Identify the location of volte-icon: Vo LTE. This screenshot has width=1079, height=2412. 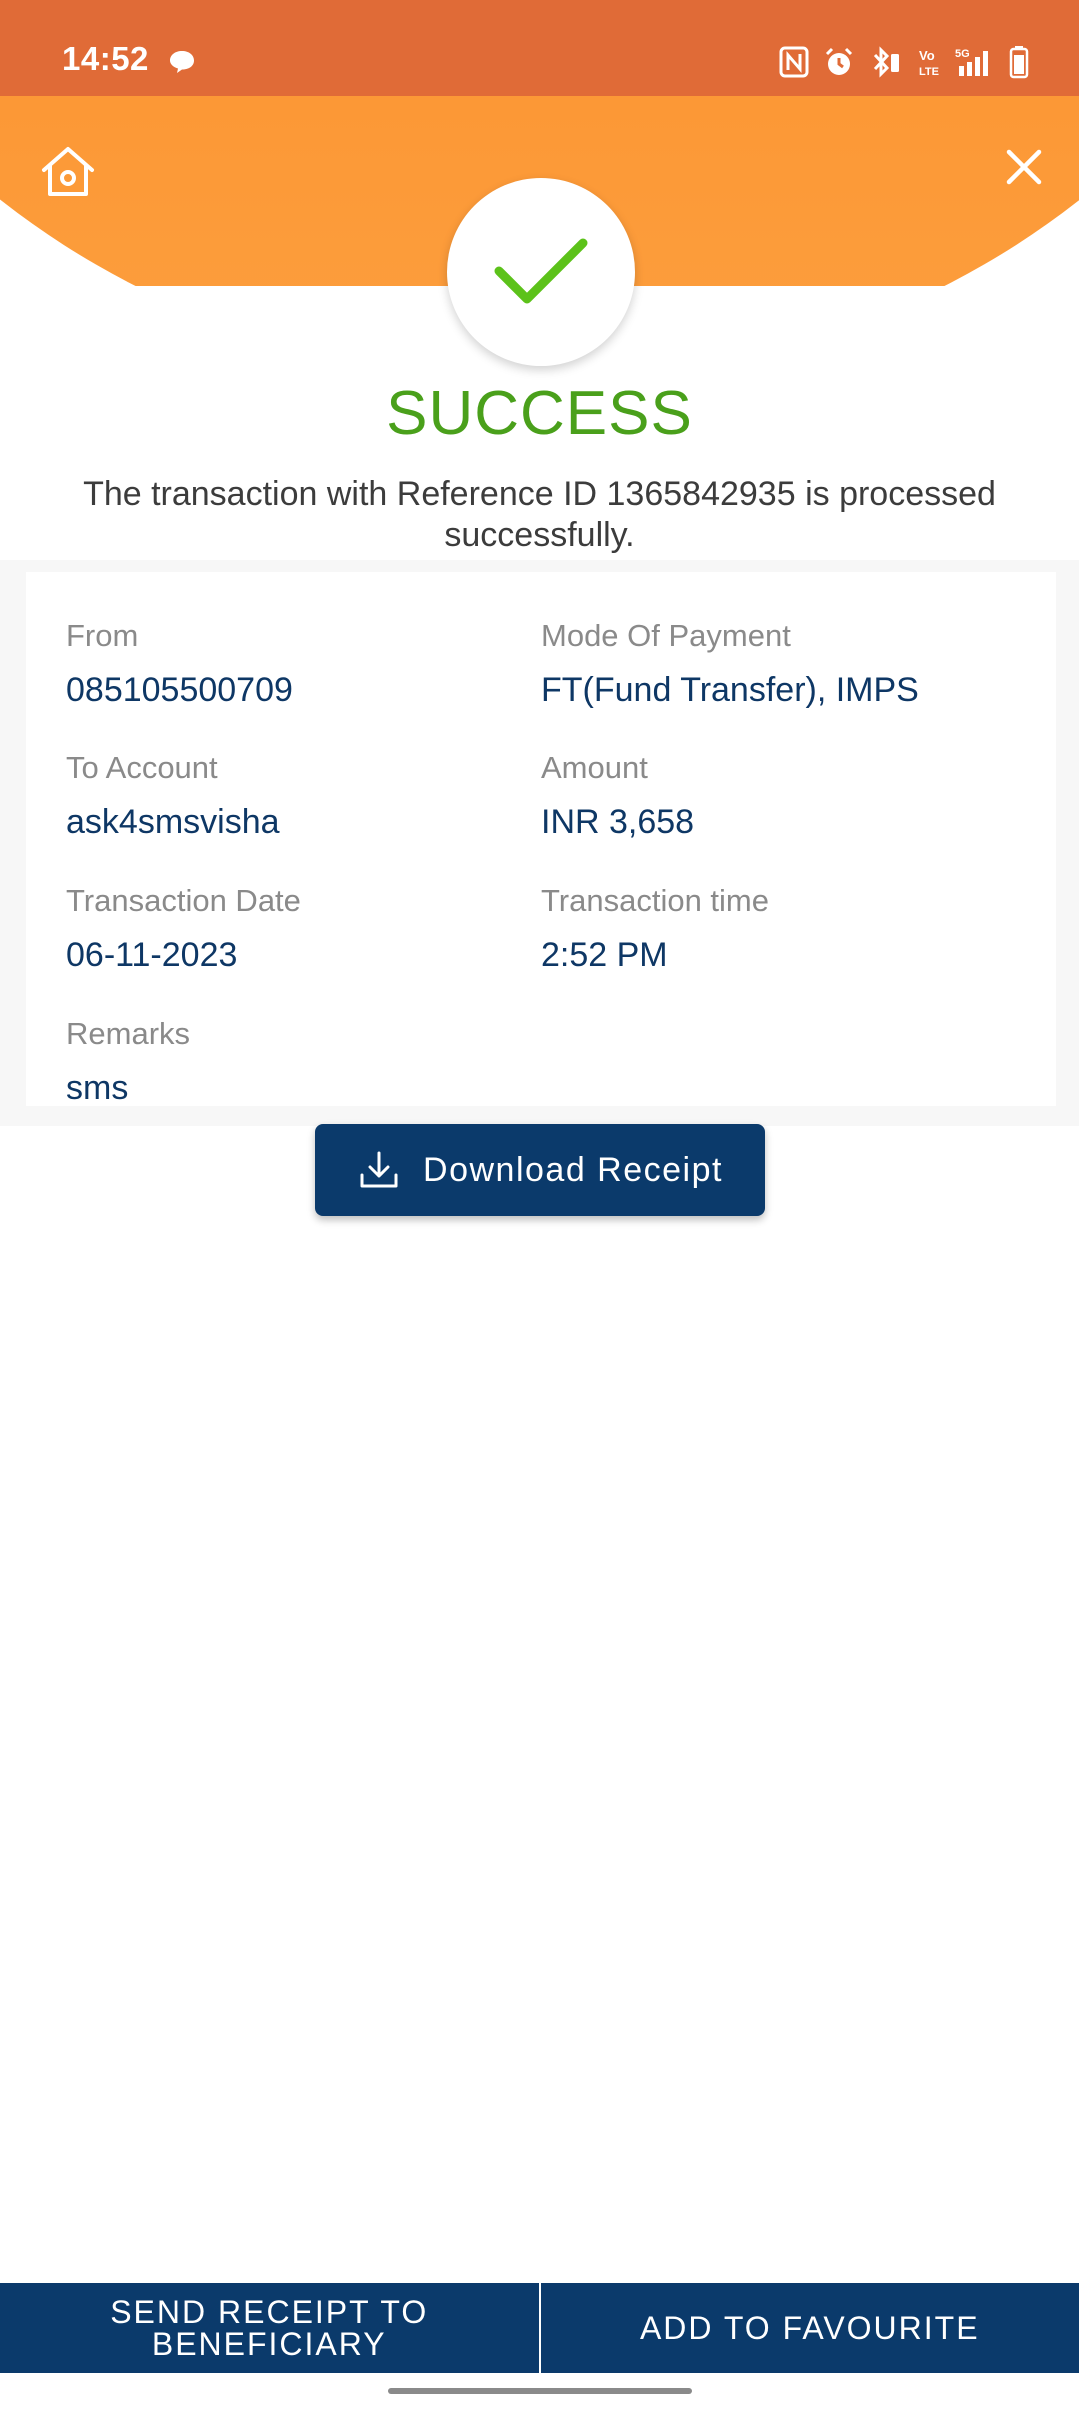
(929, 63).